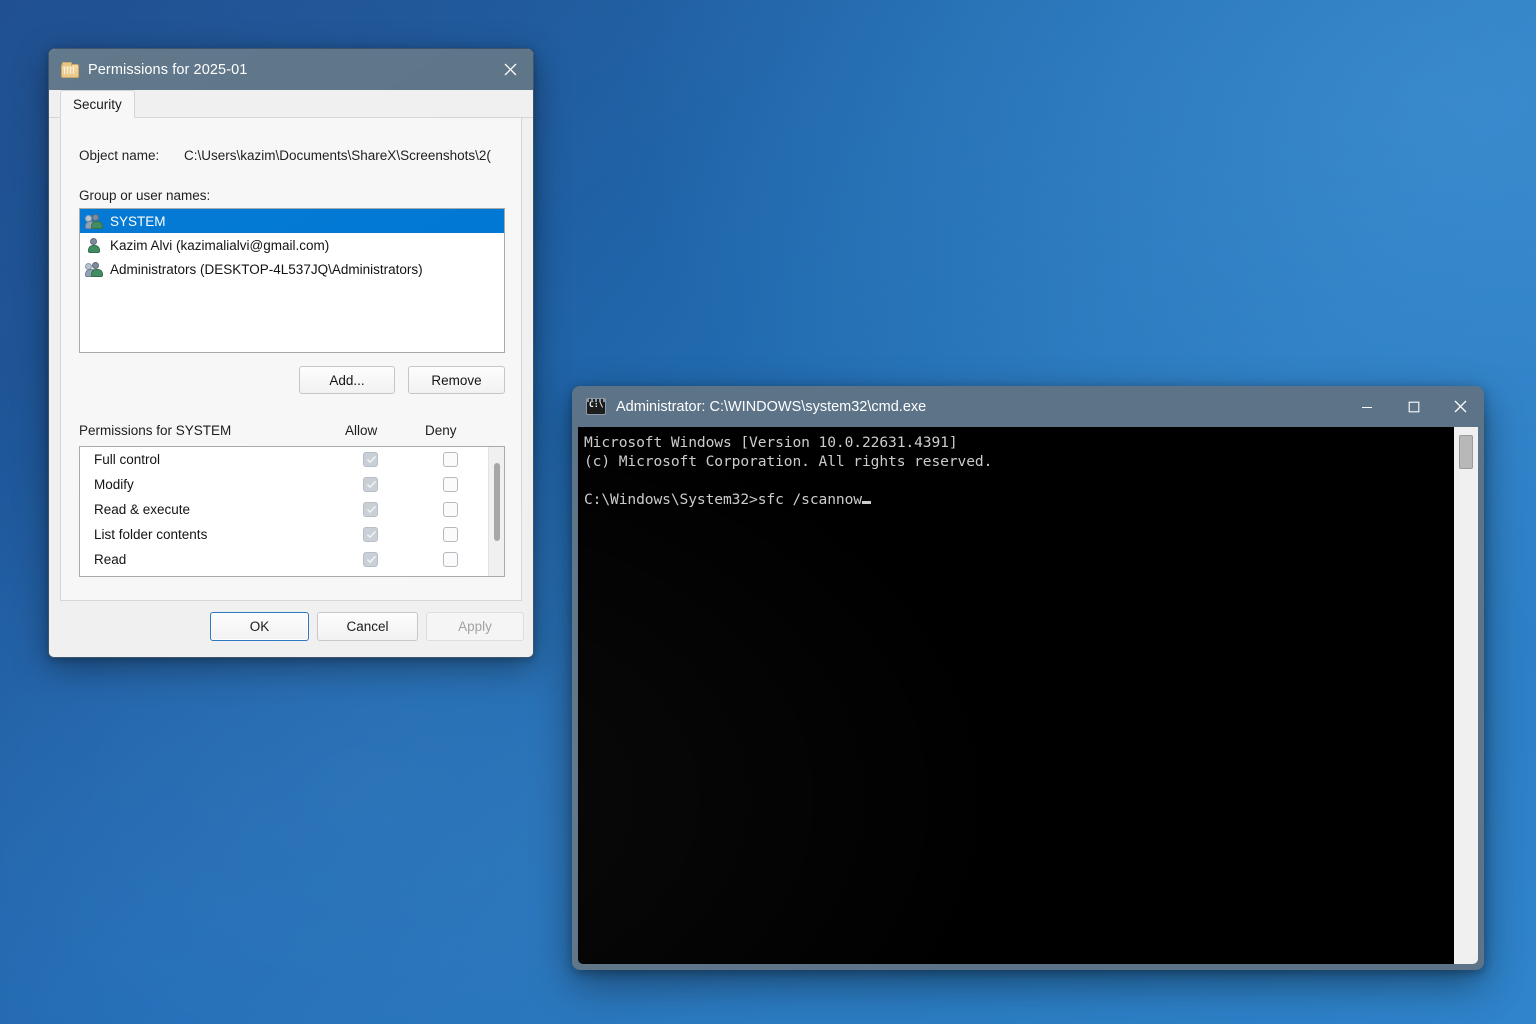 The height and width of the screenshot is (1024, 1536). What do you see at coordinates (259, 626) in the screenshot?
I see `ok-button: OK` at bounding box center [259, 626].